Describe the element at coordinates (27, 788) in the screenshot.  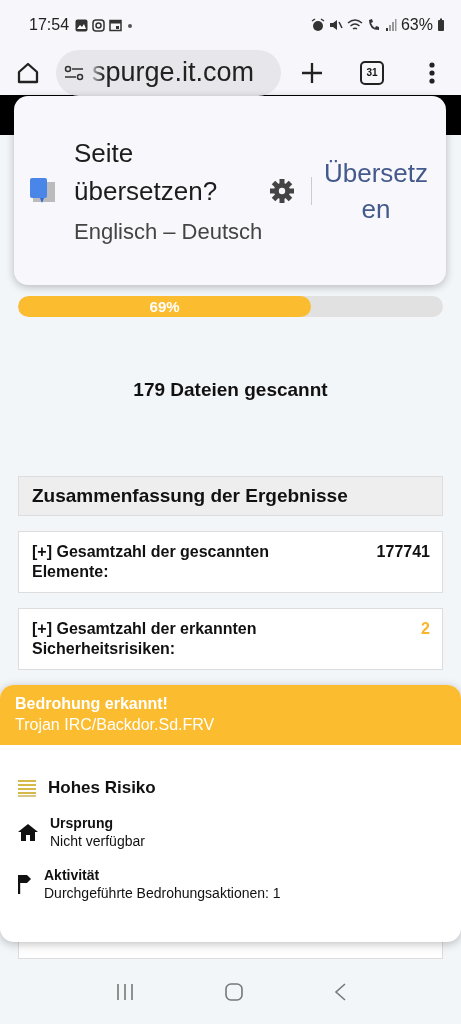
I see `risk-level-icon` at that location.